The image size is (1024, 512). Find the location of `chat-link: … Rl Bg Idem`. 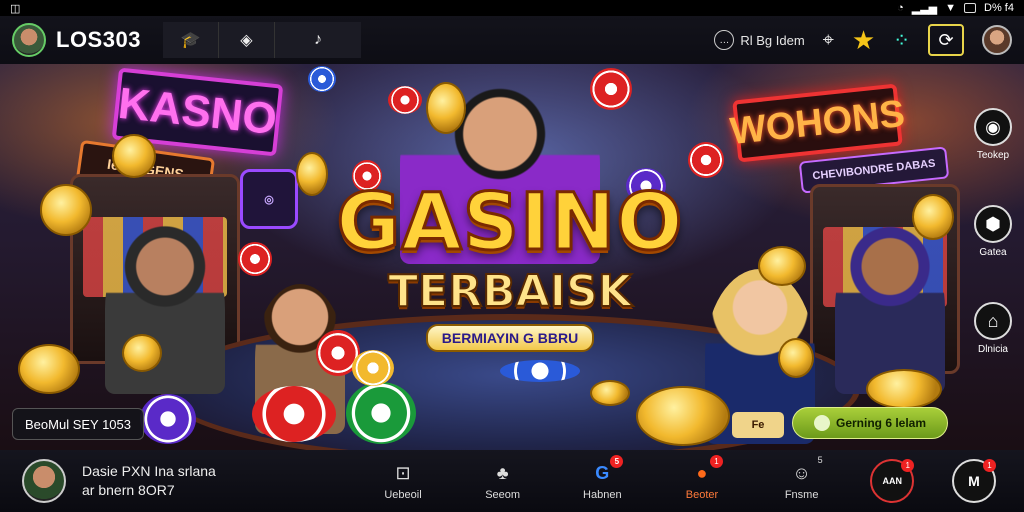

chat-link: … Rl Bg Idem is located at coordinates (759, 40).